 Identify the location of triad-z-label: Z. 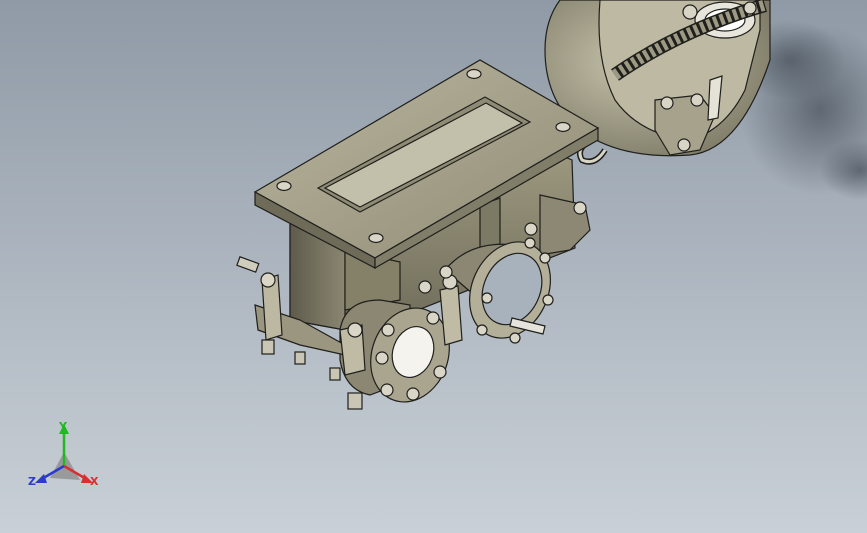
(32, 481).